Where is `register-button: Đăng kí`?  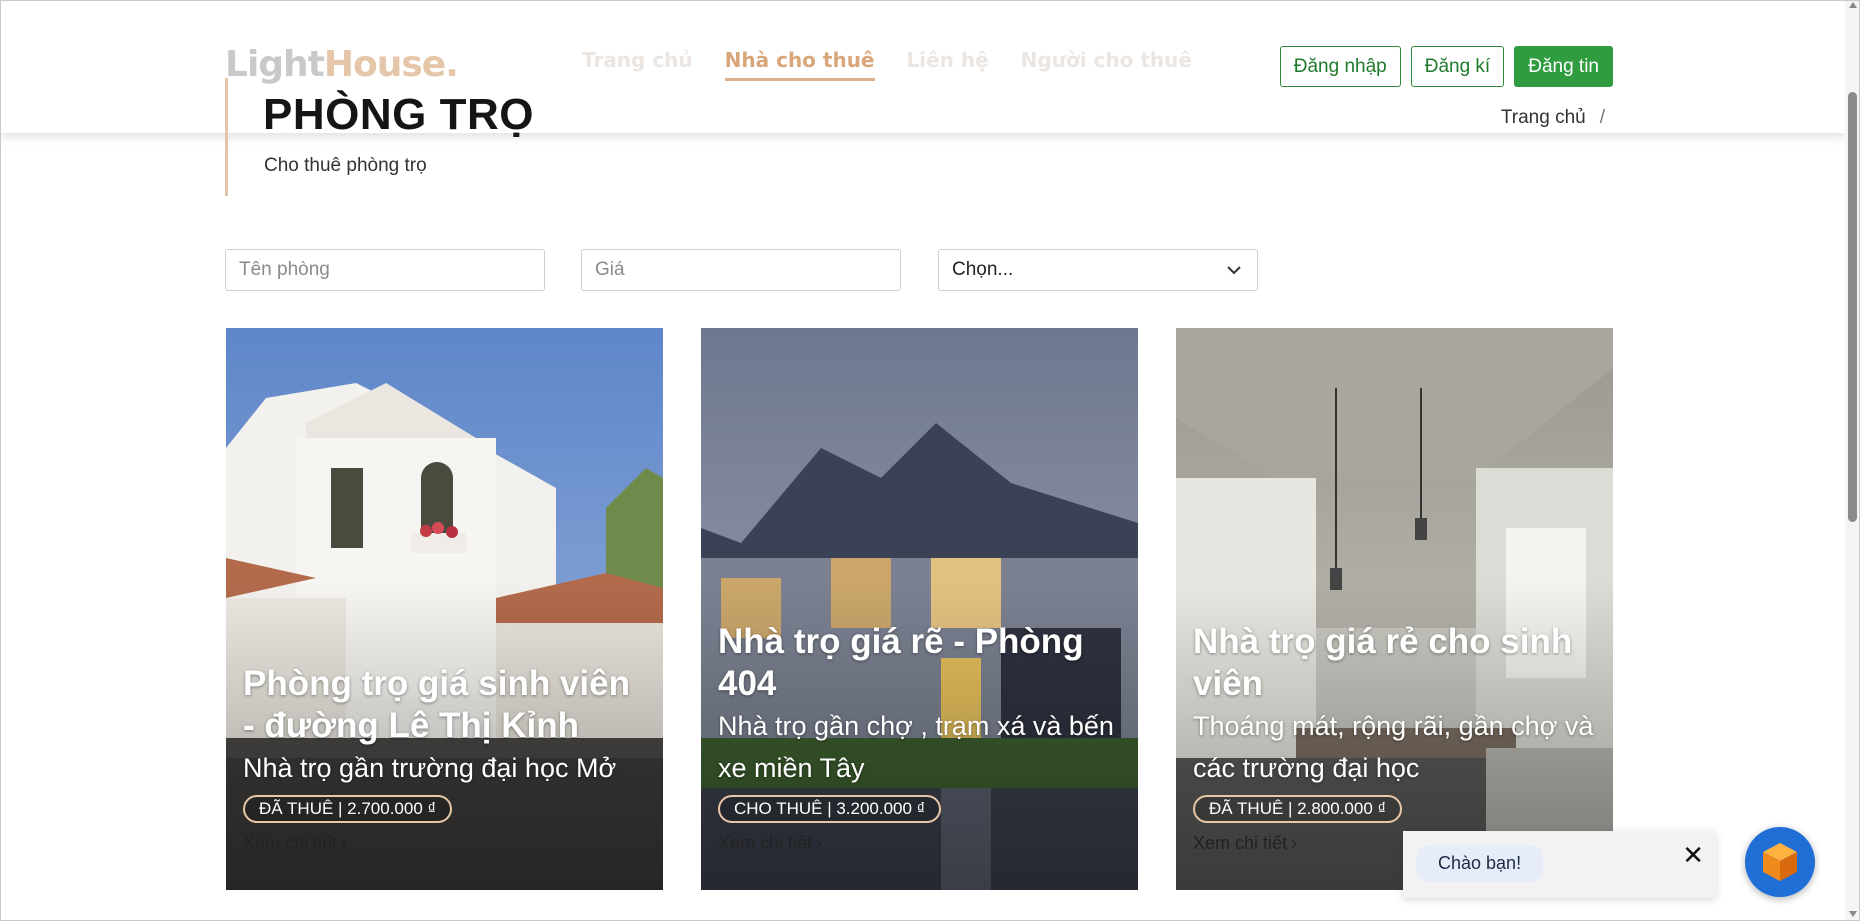
register-button: Đăng kí is located at coordinates (1457, 66).